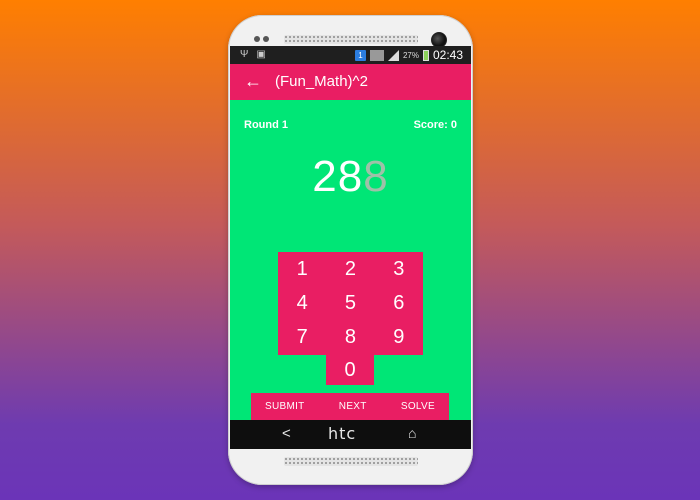 The width and height of the screenshot is (700, 500). I want to click on nav-back-icon: <, so click(286, 433).